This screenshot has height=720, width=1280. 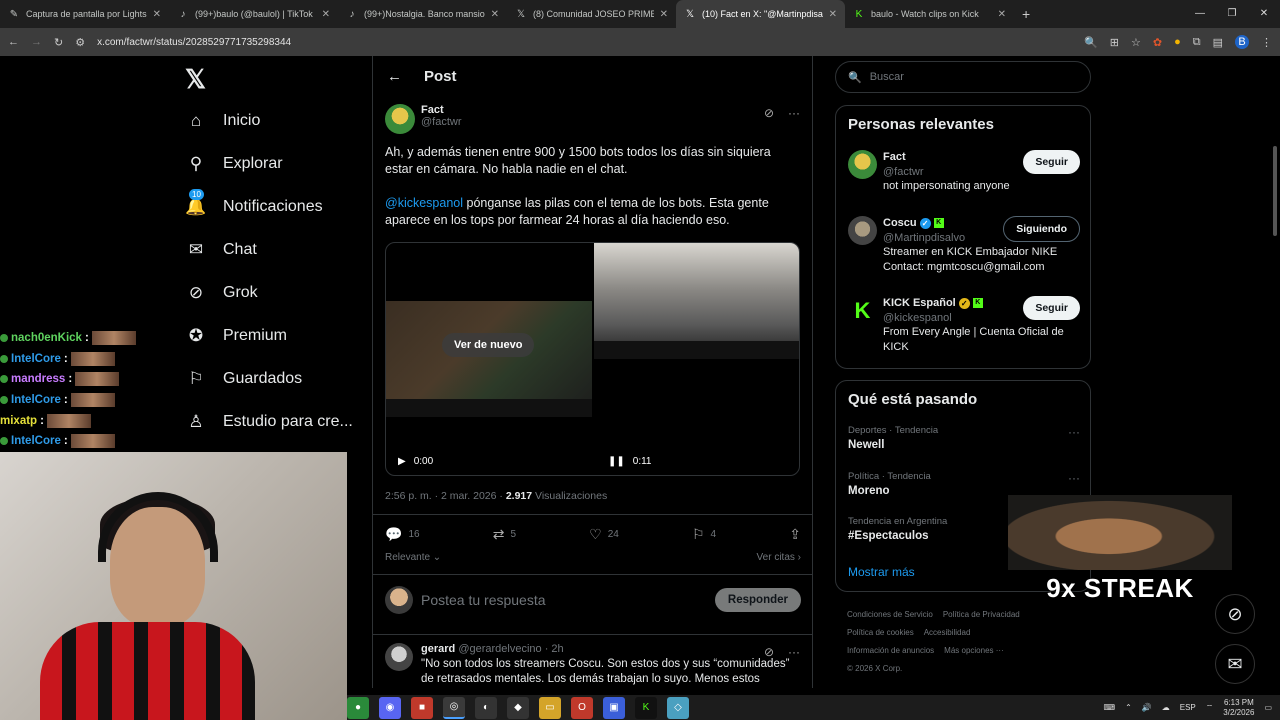 I want to click on nav-item-explorar: ⚲ Explorar, so click(x=234, y=164).